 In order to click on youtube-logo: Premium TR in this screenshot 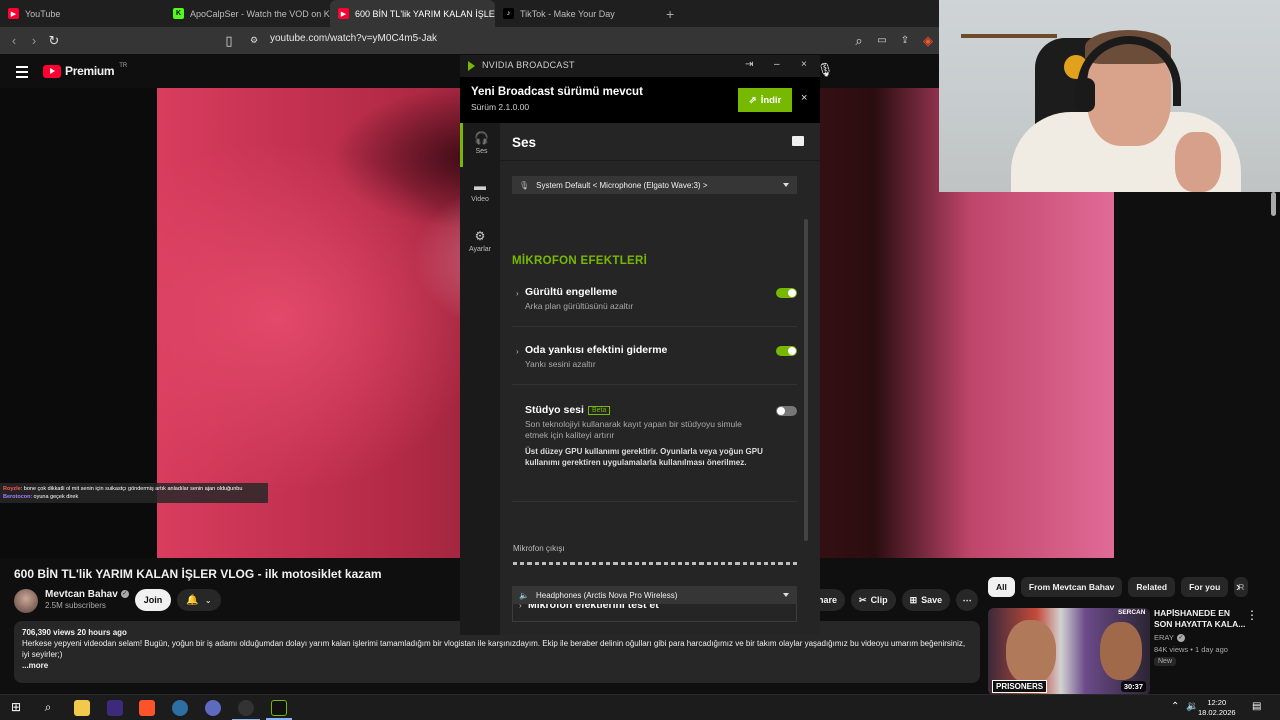, I will do `click(85, 70)`.